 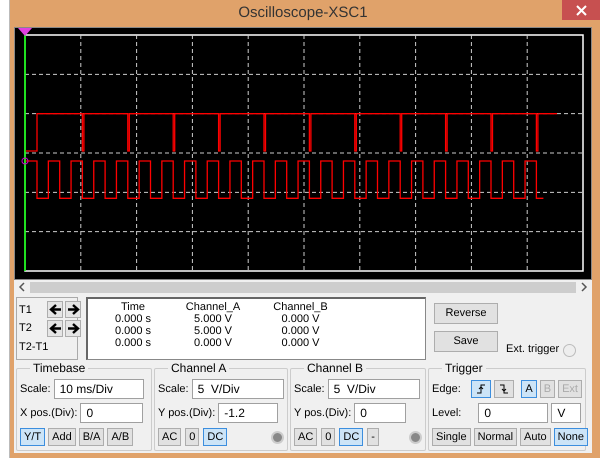 What do you see at coordinates (303, 287) in the screenshot?
I see `scroll-thumb` at bounding box center [303, 287].